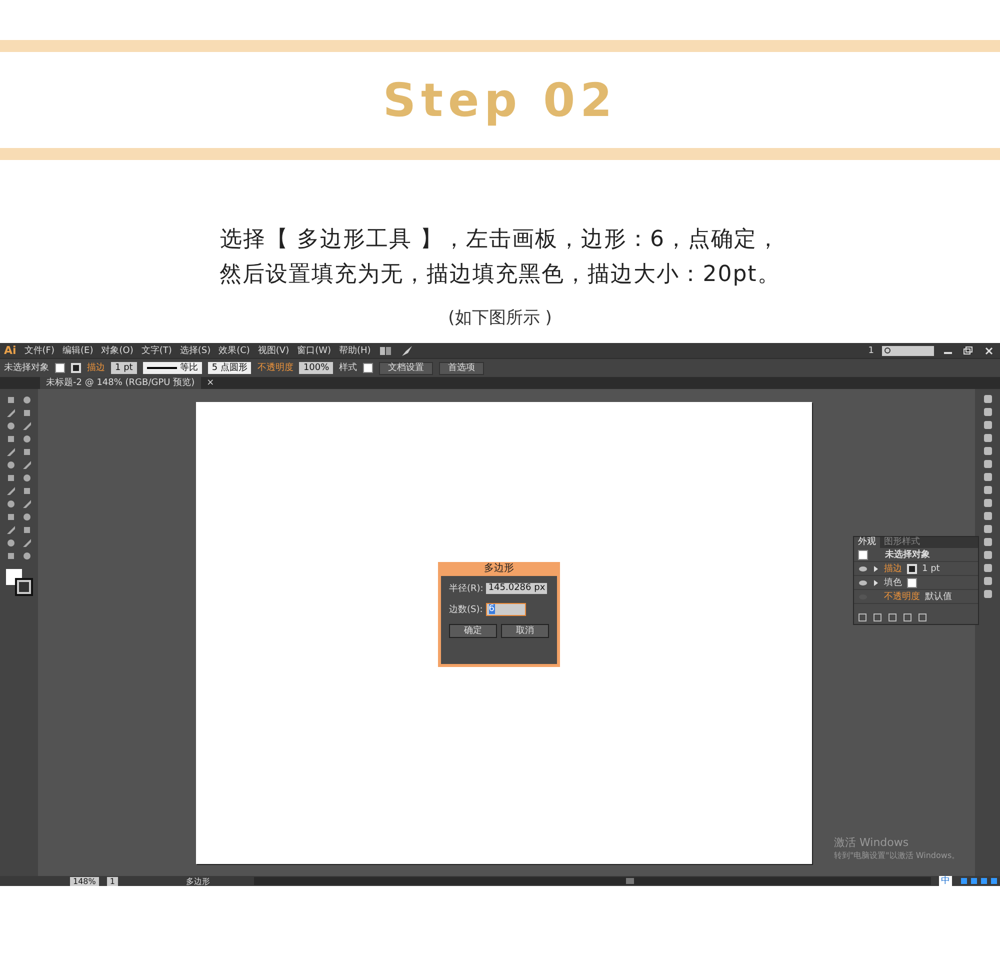 Image resolution: width=1000 pixels, height=976 pixels. Describe the element at coordinates (893, 582) in the screenshot. I see `fill-label: 填色` at that location.